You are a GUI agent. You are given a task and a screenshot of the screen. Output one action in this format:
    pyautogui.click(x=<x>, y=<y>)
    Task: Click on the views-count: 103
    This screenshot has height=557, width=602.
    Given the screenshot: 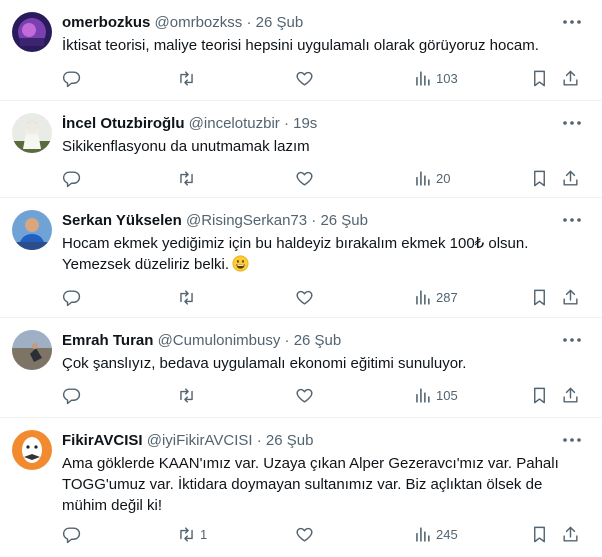 What is the action you would take?
    pyautogui.click(x=447, y=78)
    